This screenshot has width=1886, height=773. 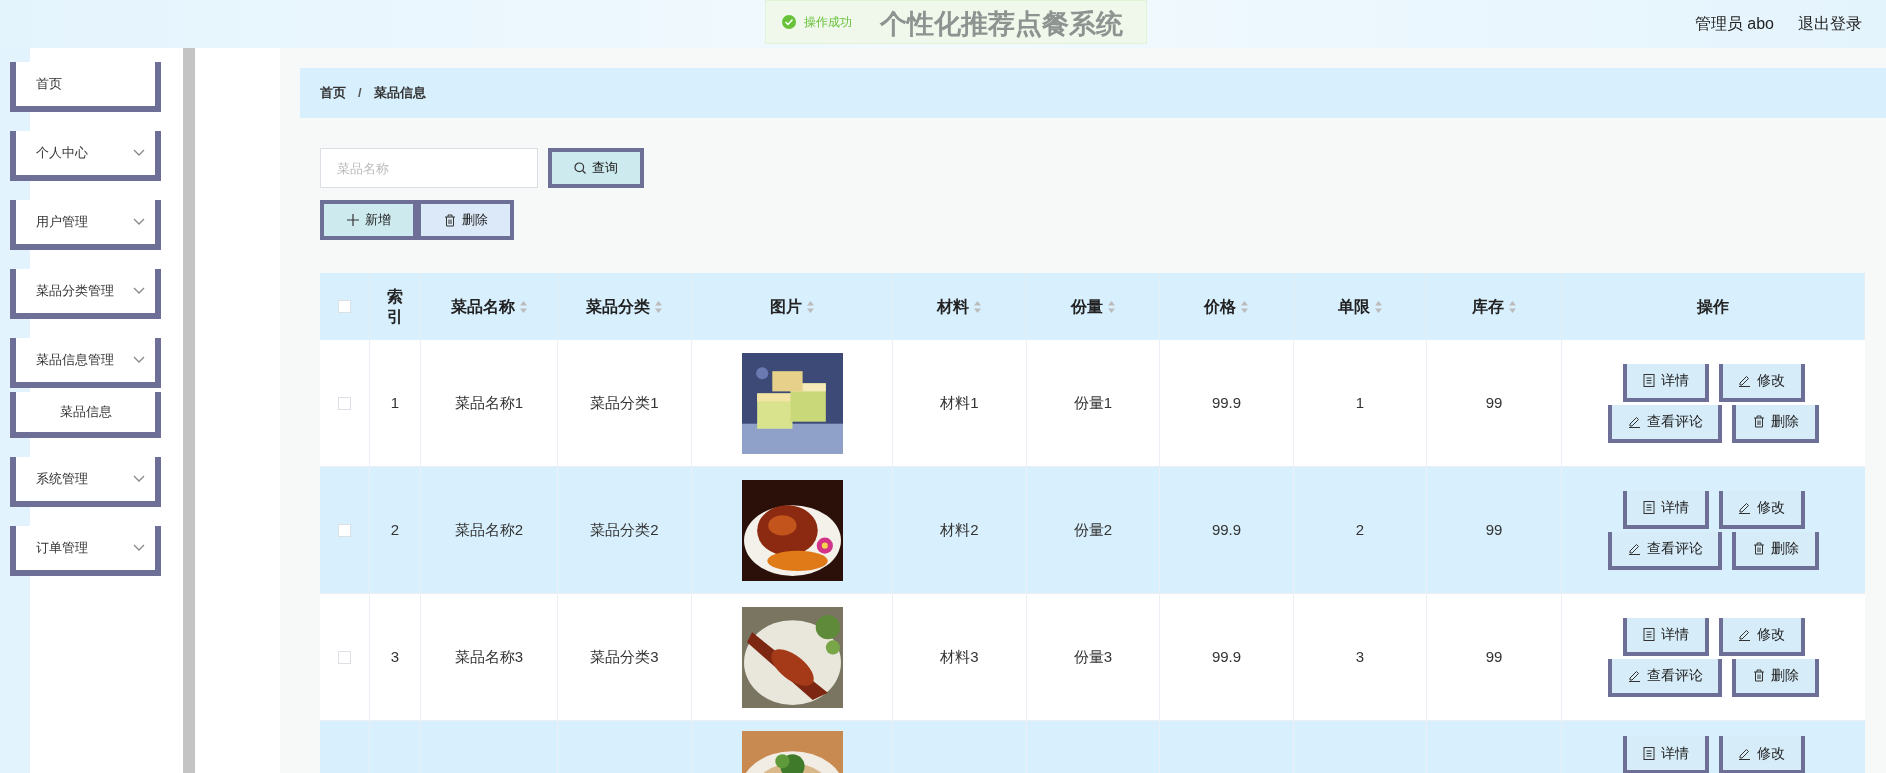 What do you see at coordinates (789, 22) in the screenshot?
I see `check-circle-icon` at bounding box center [789, 22].